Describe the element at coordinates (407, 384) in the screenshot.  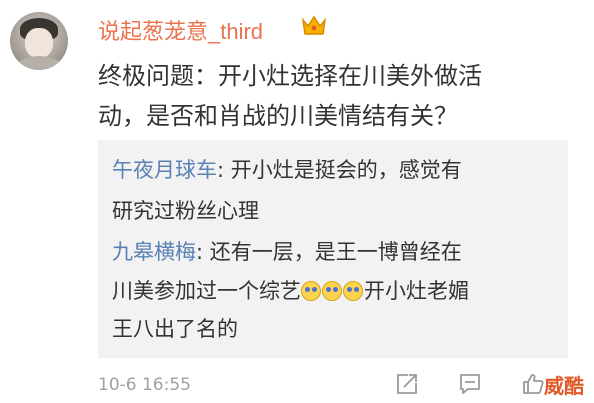
I see `share-icon` at that location.